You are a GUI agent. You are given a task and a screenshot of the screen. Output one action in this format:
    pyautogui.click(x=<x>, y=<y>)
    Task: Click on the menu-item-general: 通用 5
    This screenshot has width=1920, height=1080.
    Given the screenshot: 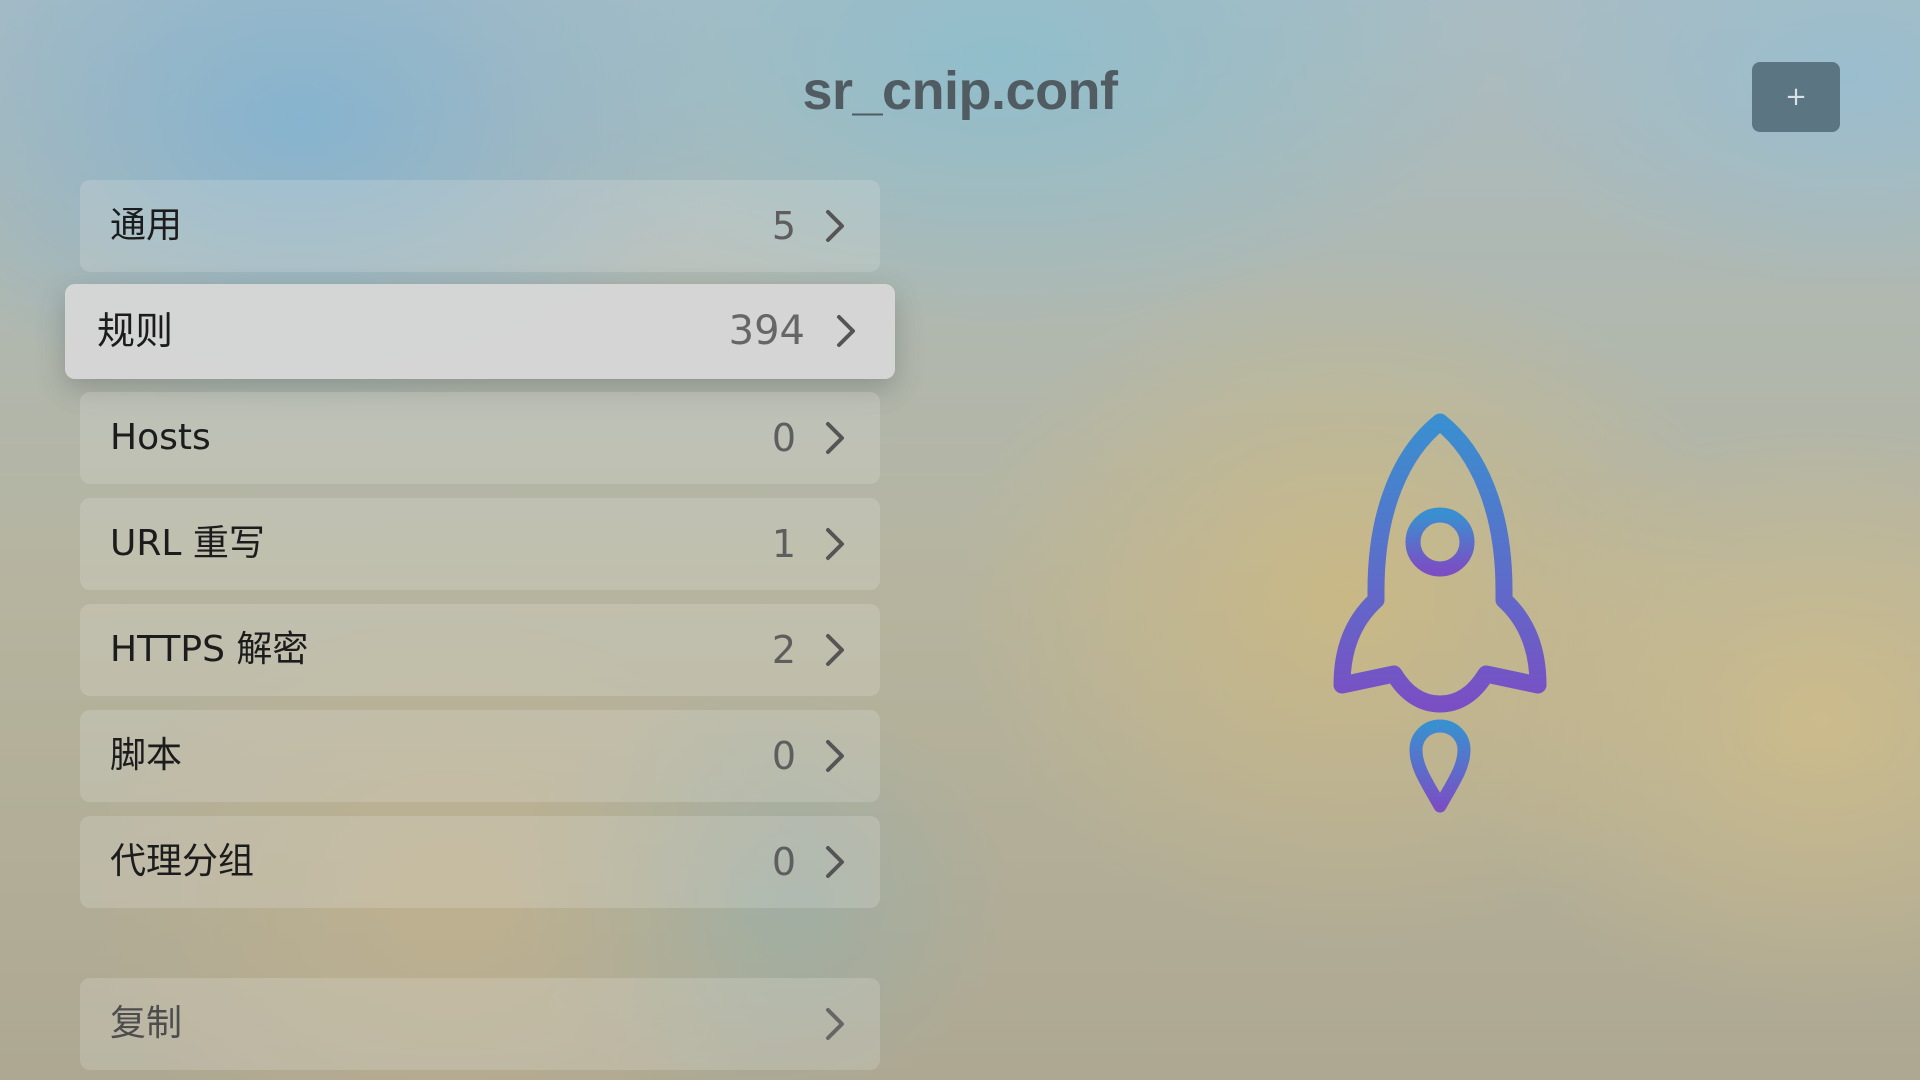 What is the action you would take?
    pyautogui.click(x=480, y=226)
    